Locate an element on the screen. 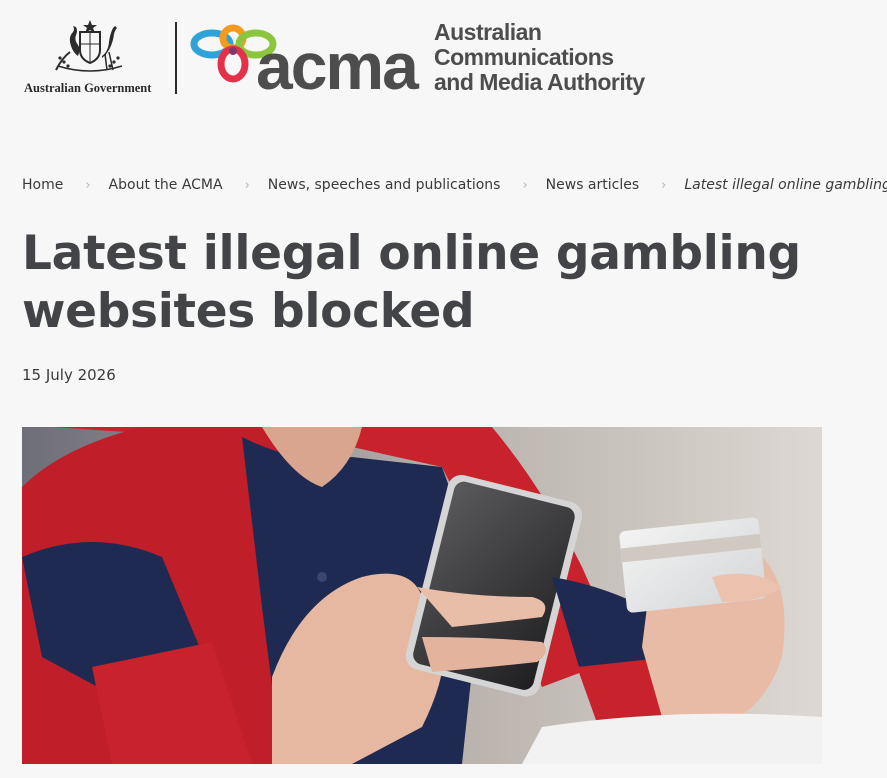 This screenshot has height=778, width=887. breadcrumb-news-speeches-publications: News, speeches and publications is located at coordinates (384, 185).